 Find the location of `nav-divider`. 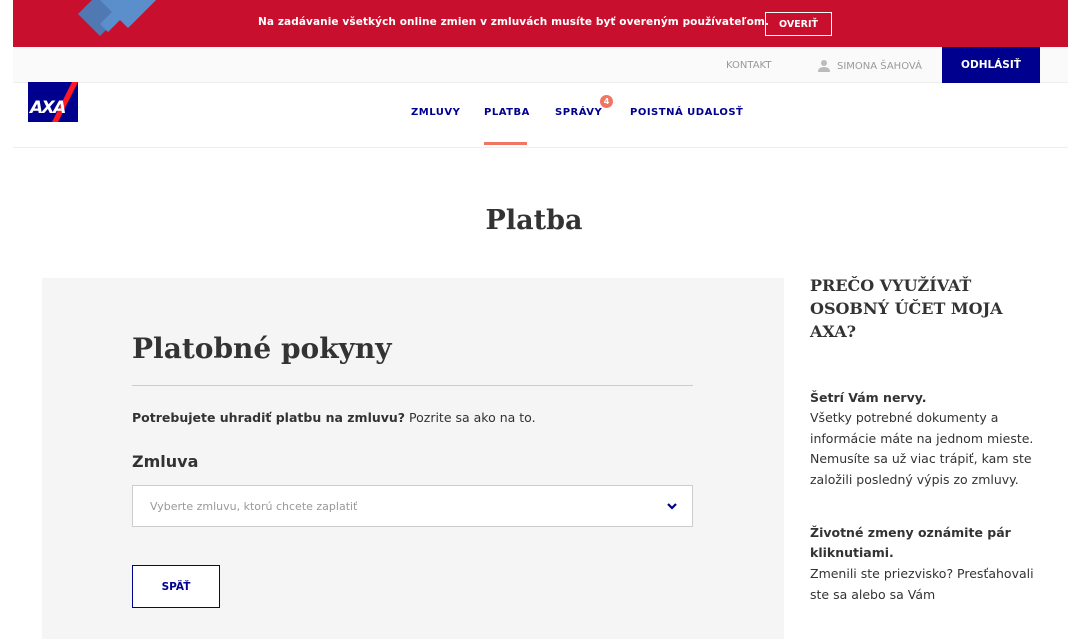

nav-divider is located at coordinates (540, 147).